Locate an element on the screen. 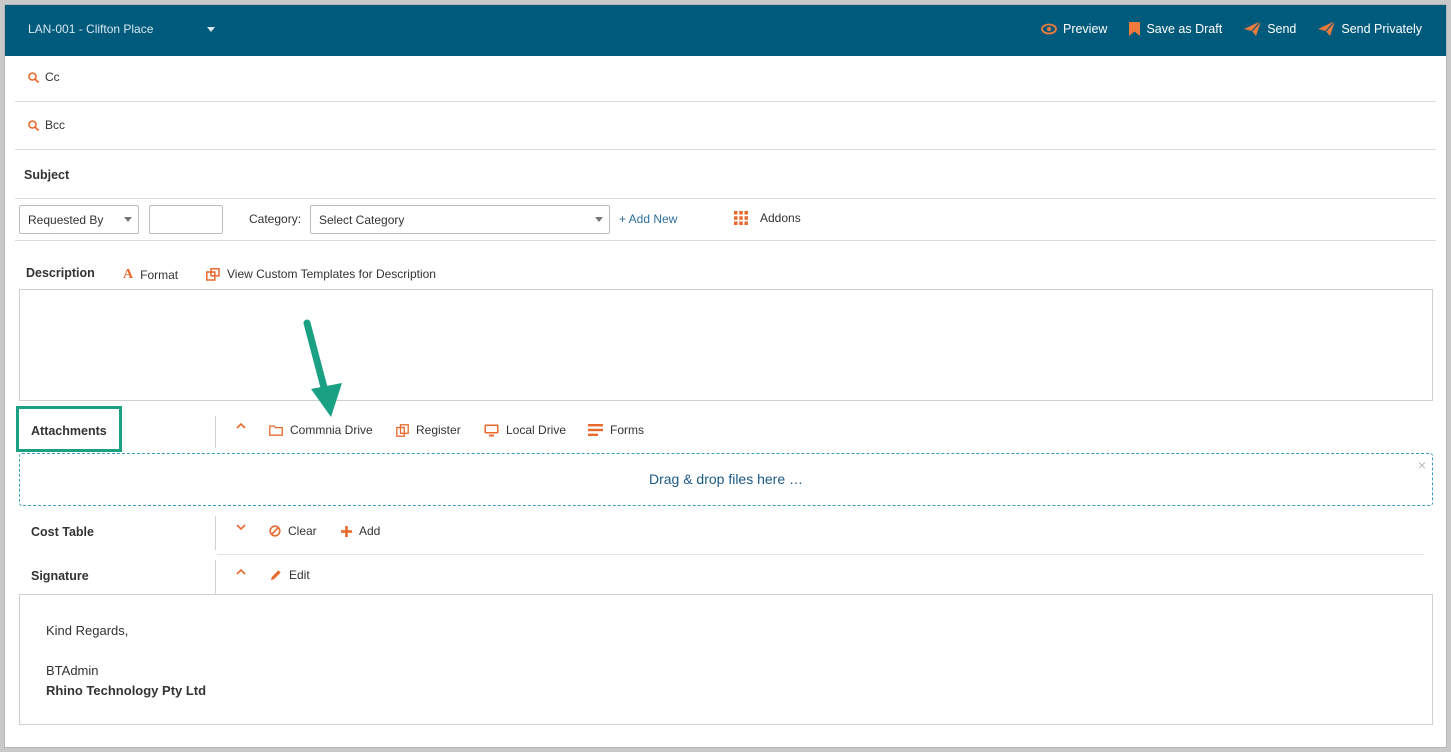  requested-by-value: Requested By is located at coordinates (66, 220).